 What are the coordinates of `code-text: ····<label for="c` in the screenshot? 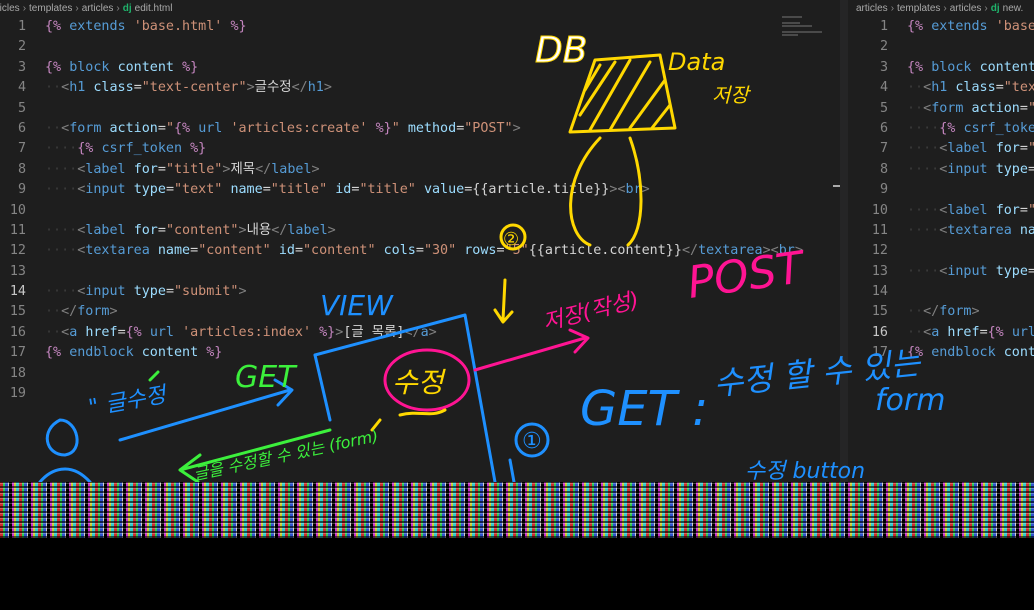 It's located at (970, 211).